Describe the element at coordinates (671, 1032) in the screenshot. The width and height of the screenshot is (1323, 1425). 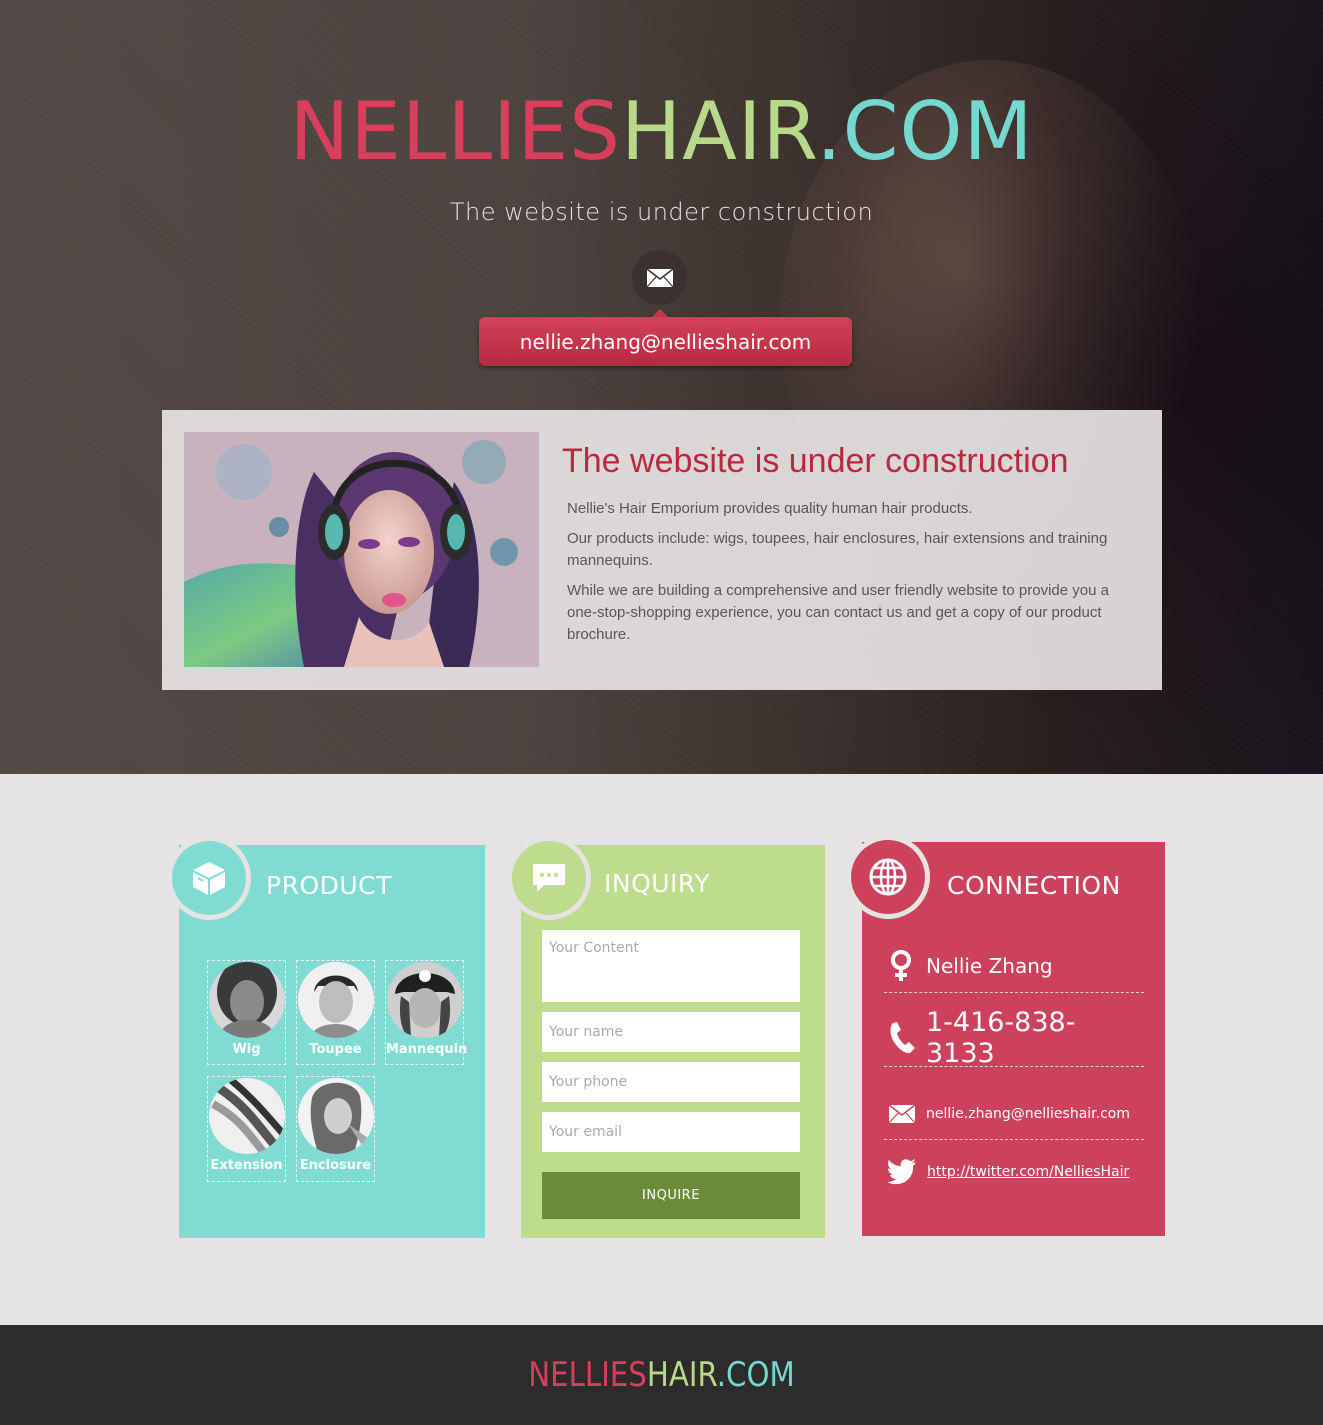
I see `inquiry-name-input` at that location.